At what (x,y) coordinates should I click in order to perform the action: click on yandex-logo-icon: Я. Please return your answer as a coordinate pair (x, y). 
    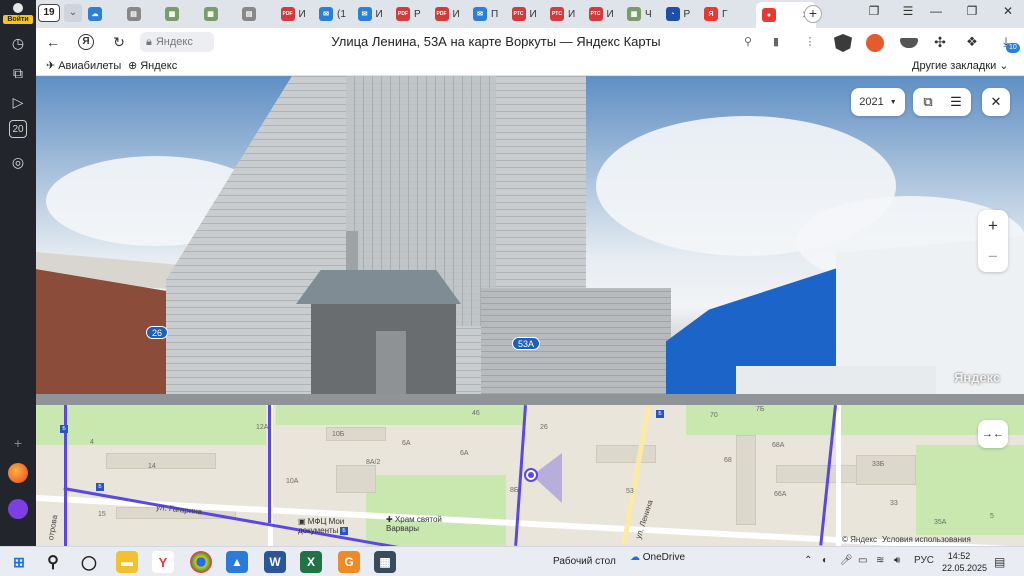
    Looking at the image, I should click on (86, 42).